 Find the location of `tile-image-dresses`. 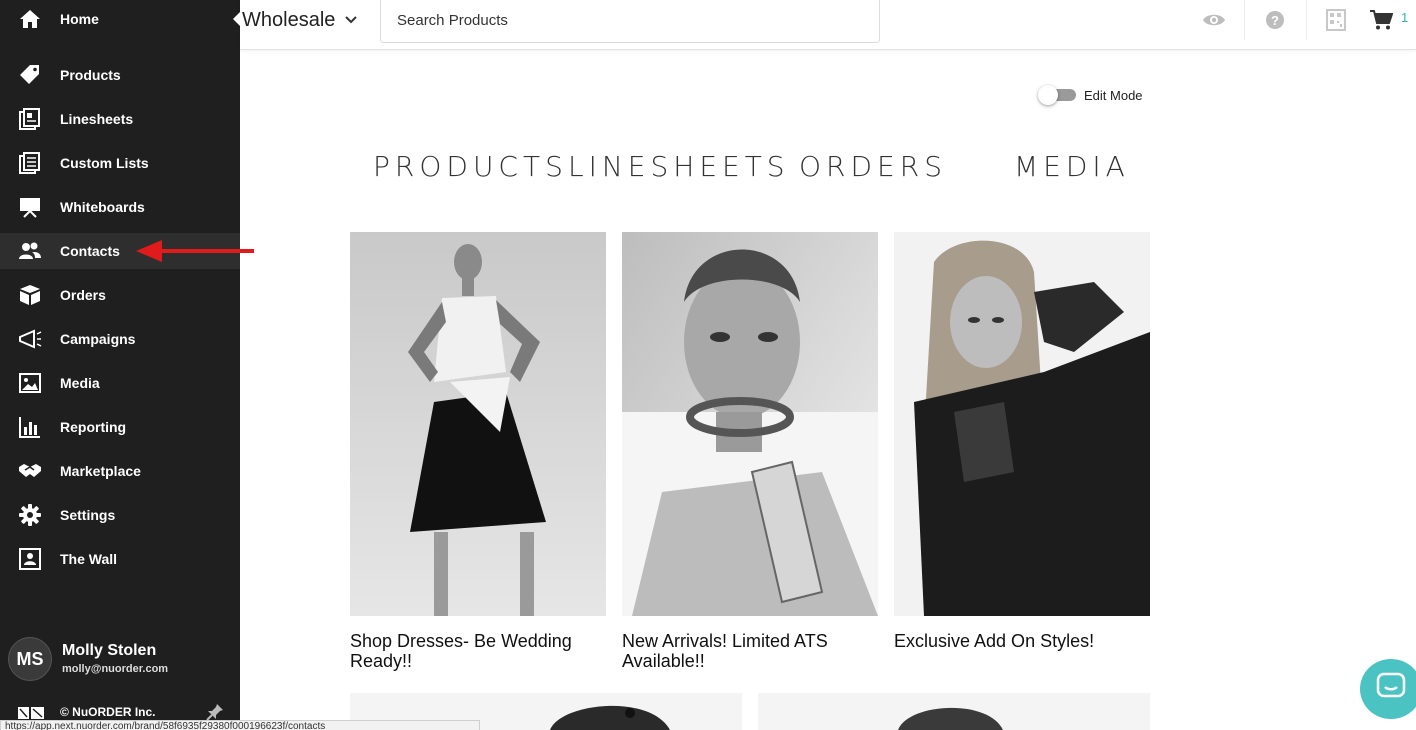

tile-image-dresses is located at coordinates (478, 424).